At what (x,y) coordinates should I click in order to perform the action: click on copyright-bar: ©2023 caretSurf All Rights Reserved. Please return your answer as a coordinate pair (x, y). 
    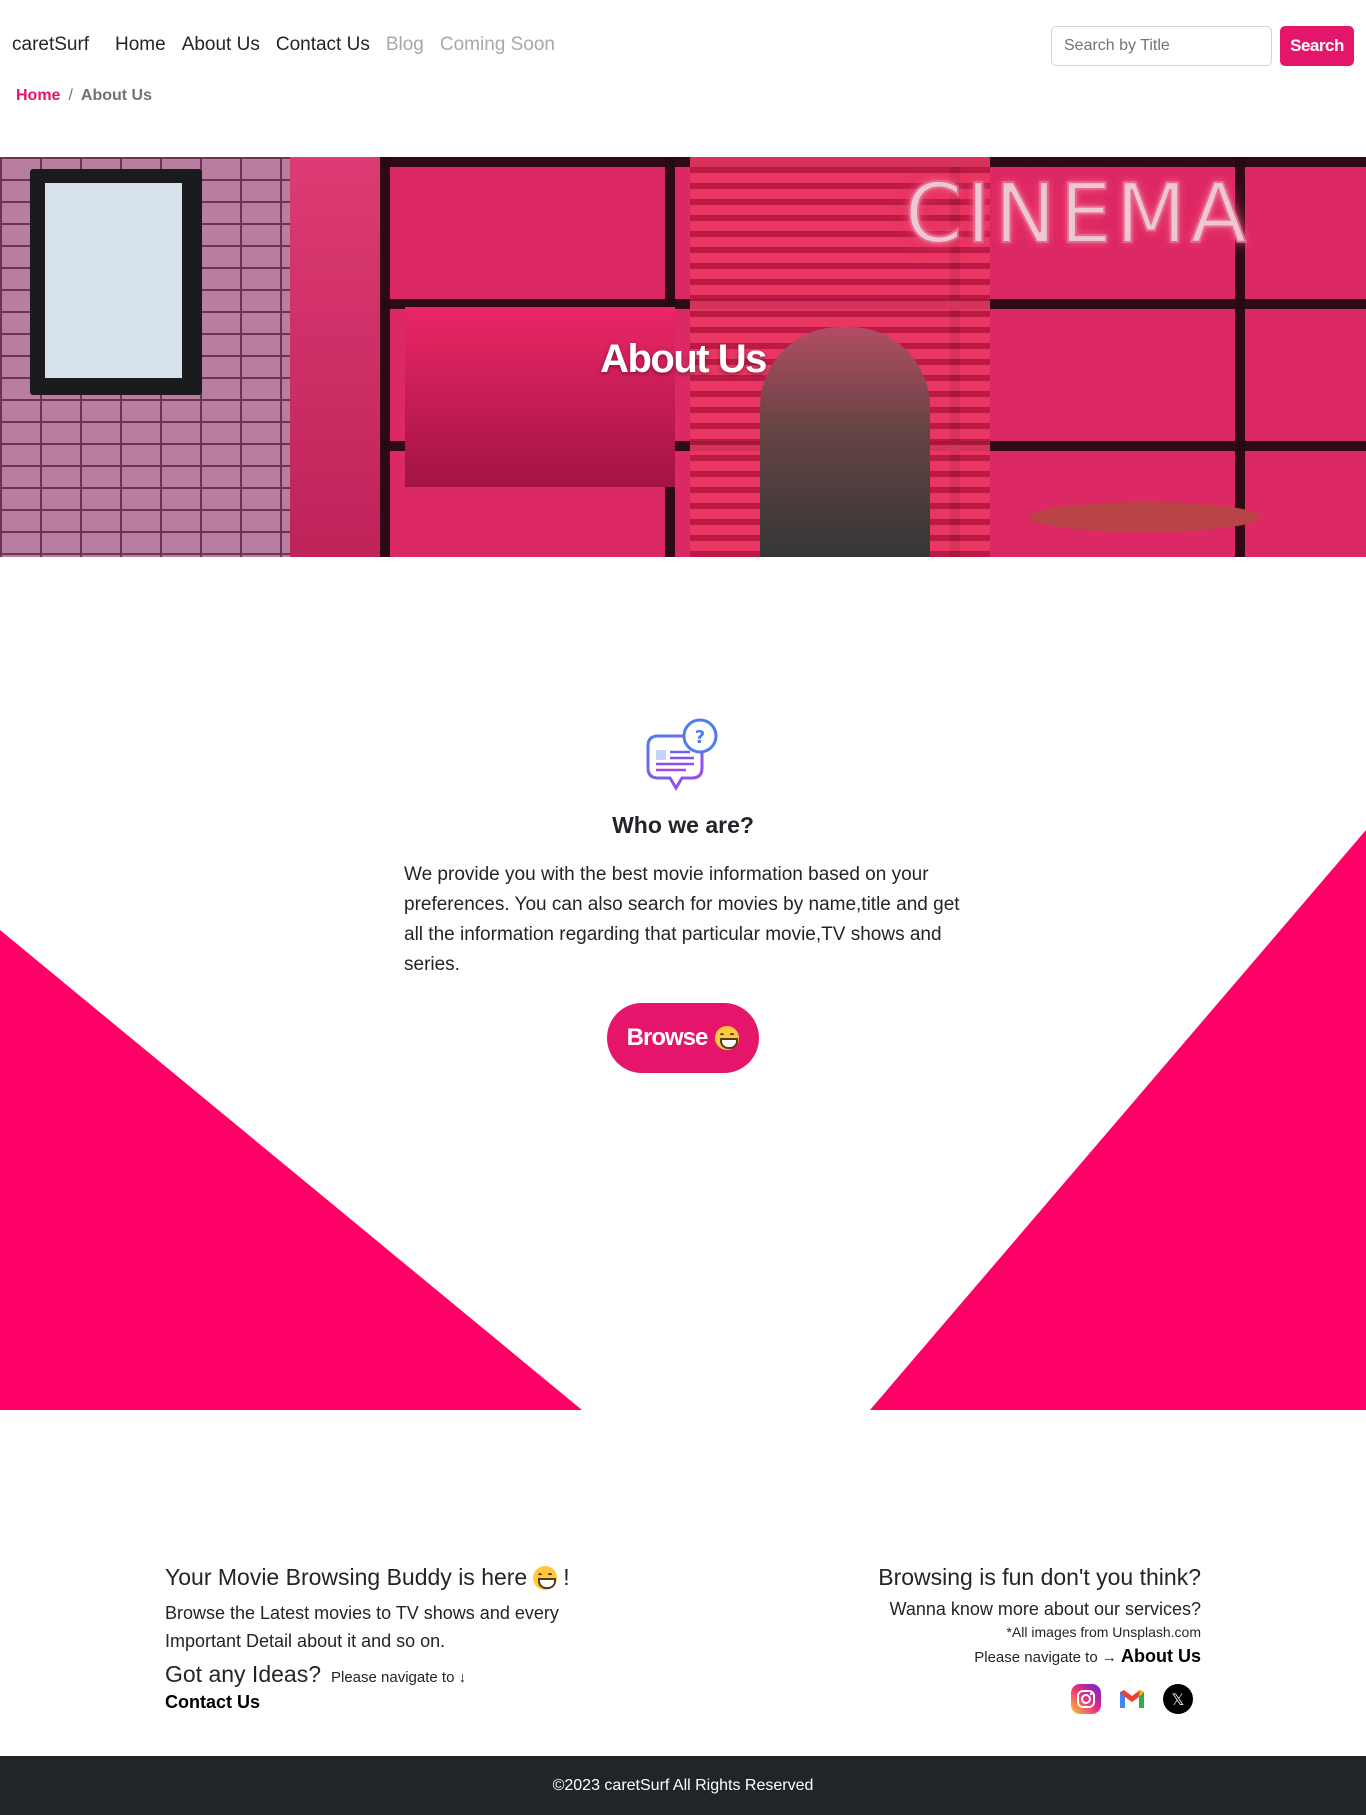
    Looking at the image, I should click on (683, 1785).